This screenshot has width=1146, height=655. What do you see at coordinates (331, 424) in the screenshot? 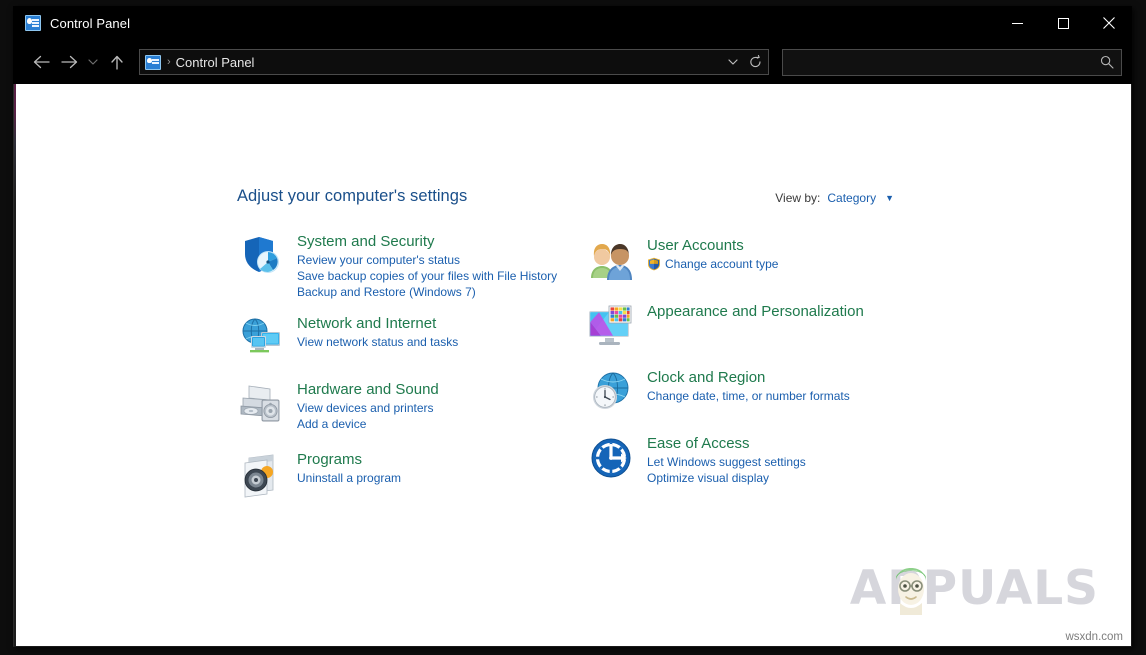
I see `category-link: Add a device` at bounding box center [331, 424].